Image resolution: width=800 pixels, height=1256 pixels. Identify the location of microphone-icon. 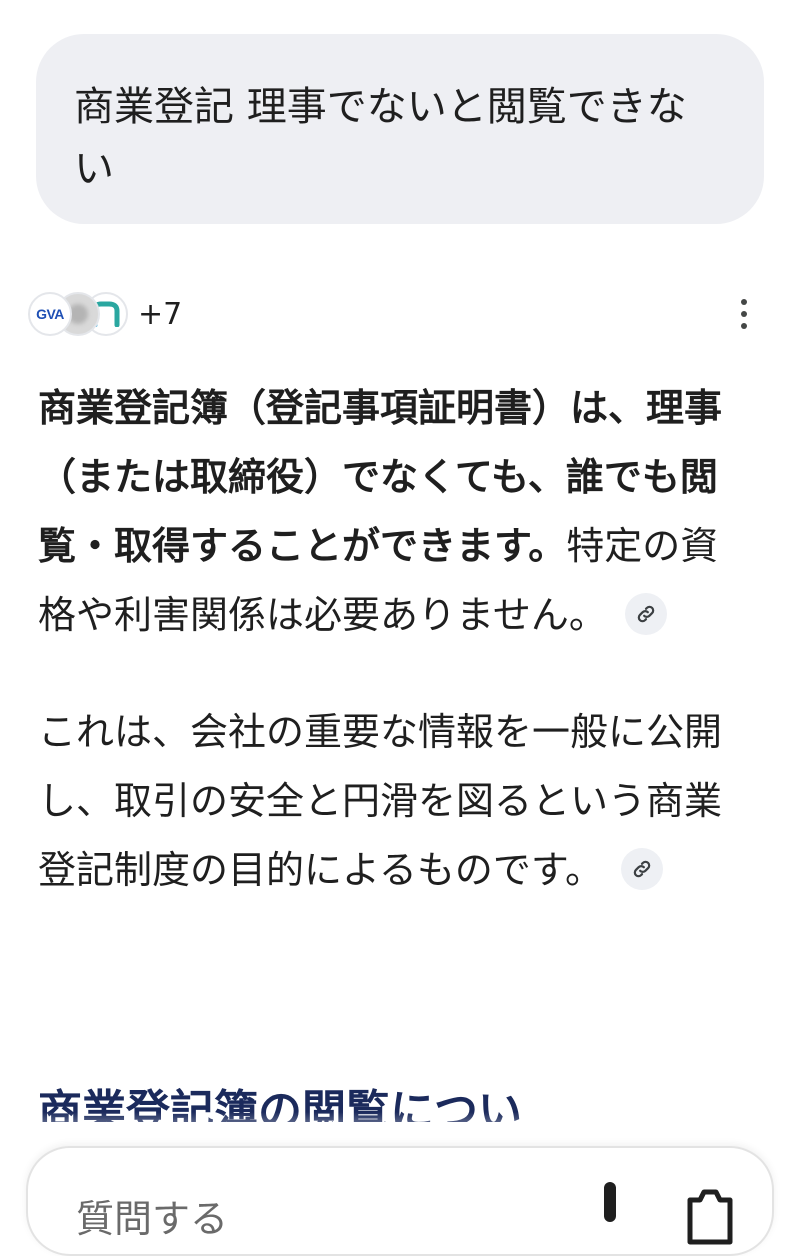
(610, 1213).